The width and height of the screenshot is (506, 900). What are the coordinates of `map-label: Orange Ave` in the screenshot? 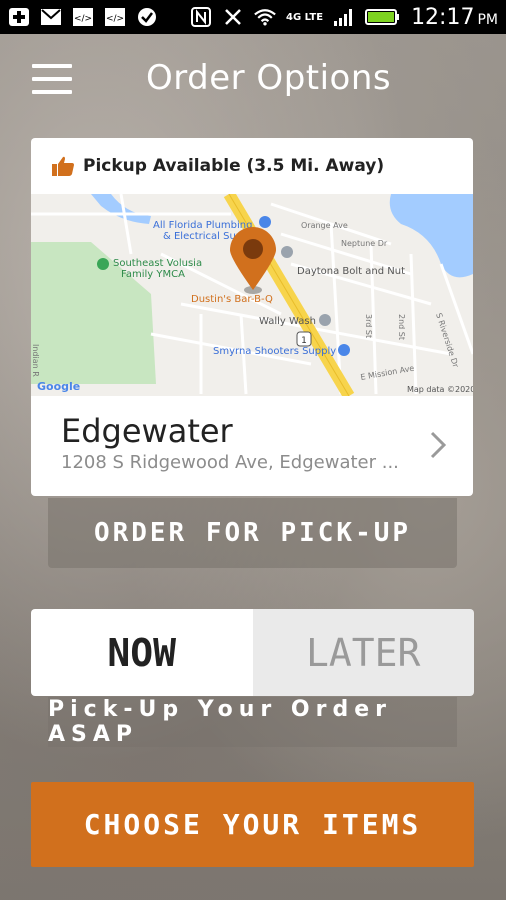 It's located at (324, 225).